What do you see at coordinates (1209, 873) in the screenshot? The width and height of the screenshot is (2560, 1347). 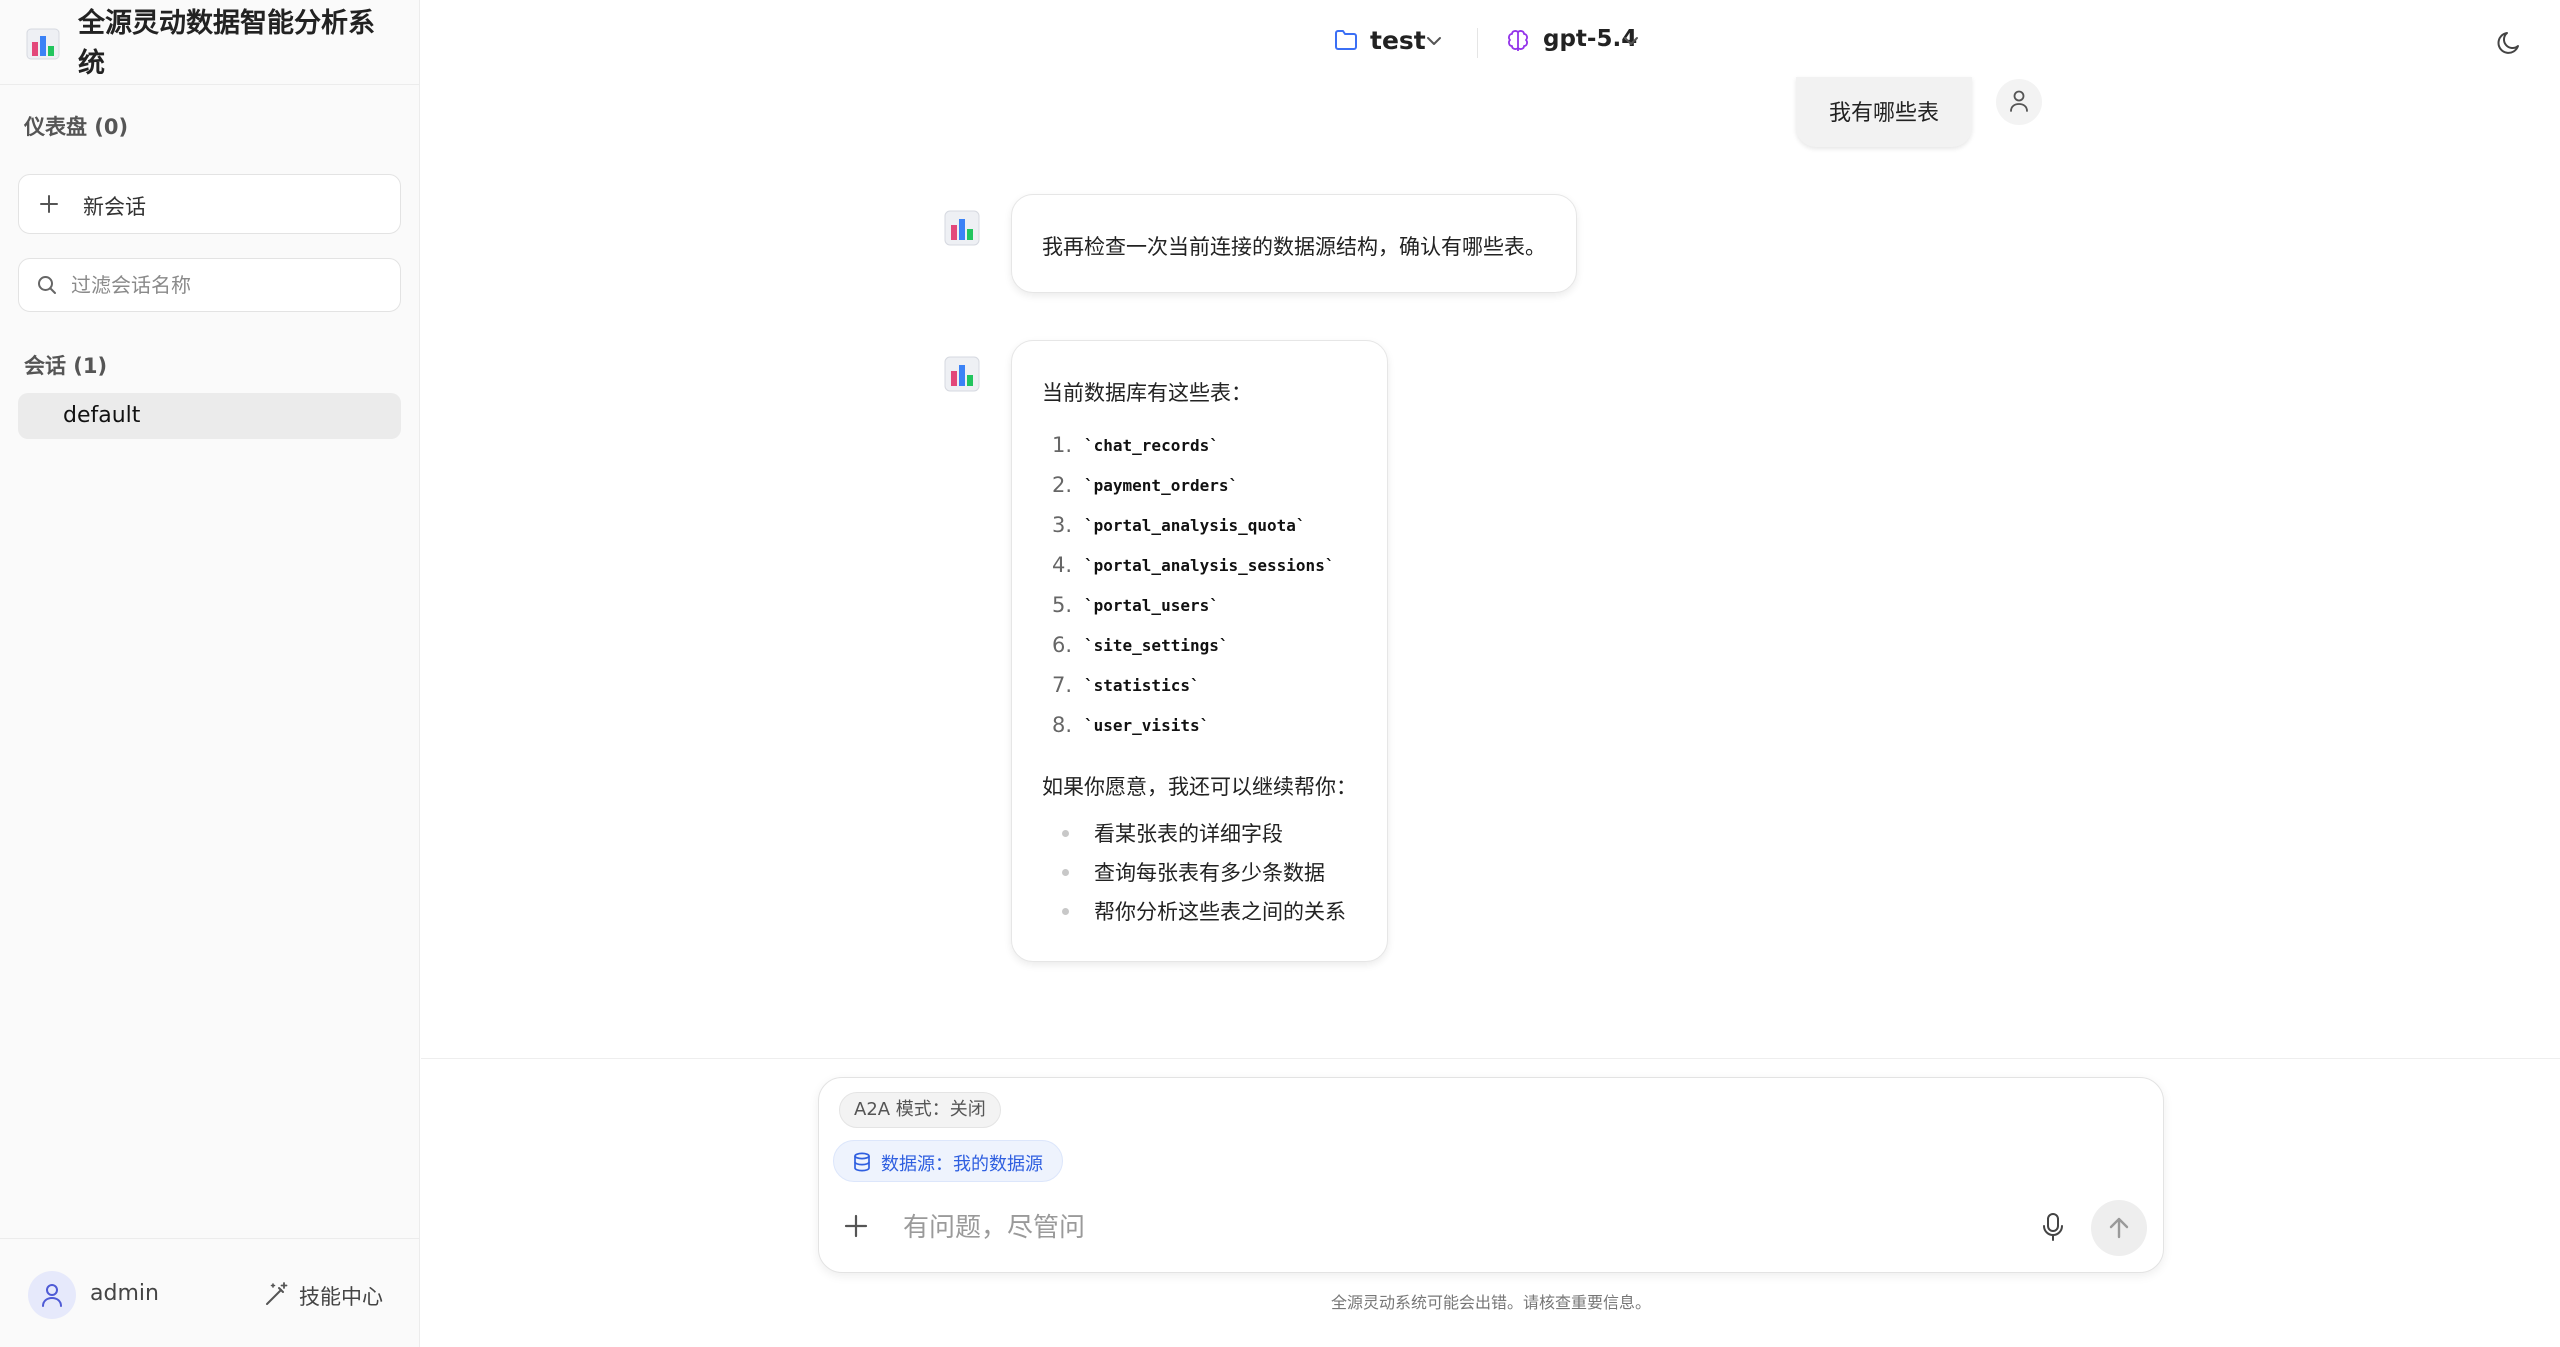 I see `suggestion-text: 查询每张表有多少条数据` at bounding box center [1209, 873].